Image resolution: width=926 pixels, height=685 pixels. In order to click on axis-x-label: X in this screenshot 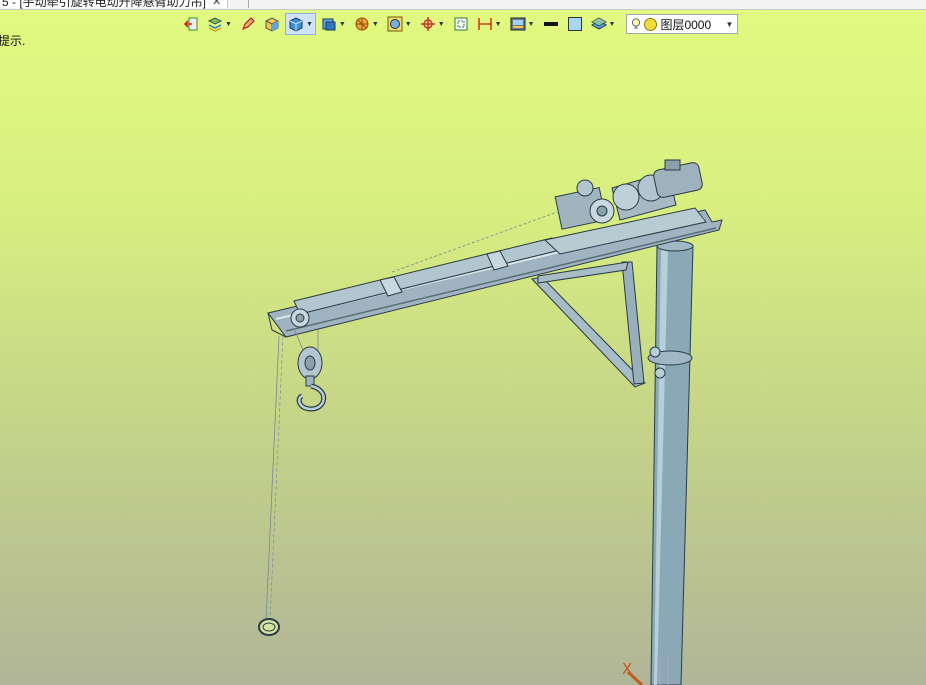, I will do `click(627, 669)`.